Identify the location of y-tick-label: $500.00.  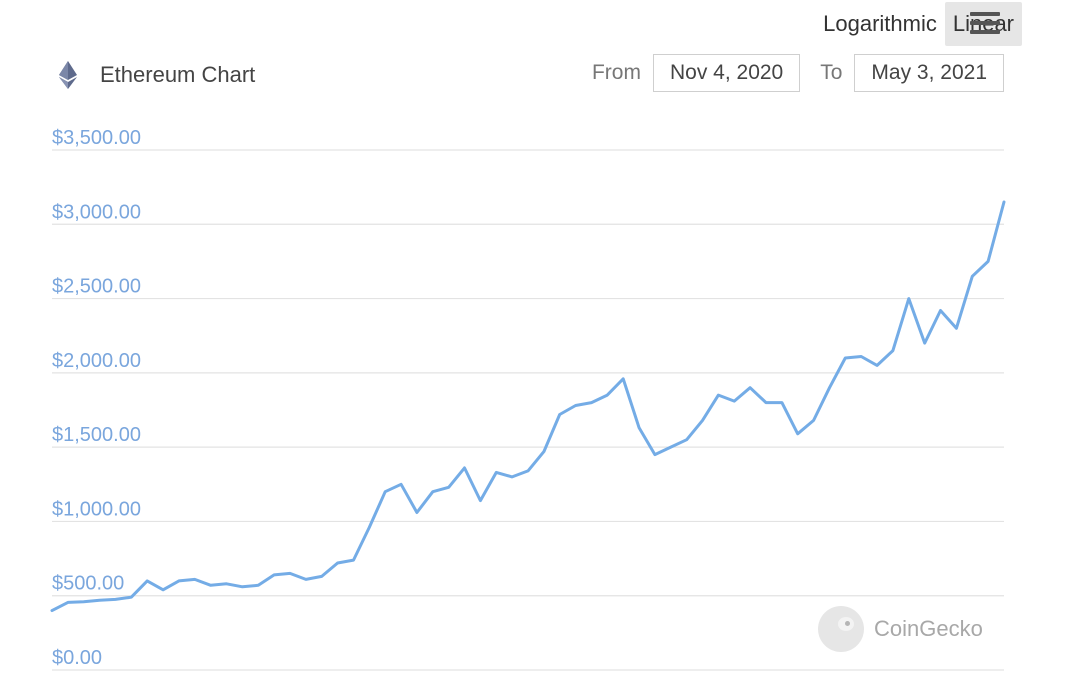
(88, 584).